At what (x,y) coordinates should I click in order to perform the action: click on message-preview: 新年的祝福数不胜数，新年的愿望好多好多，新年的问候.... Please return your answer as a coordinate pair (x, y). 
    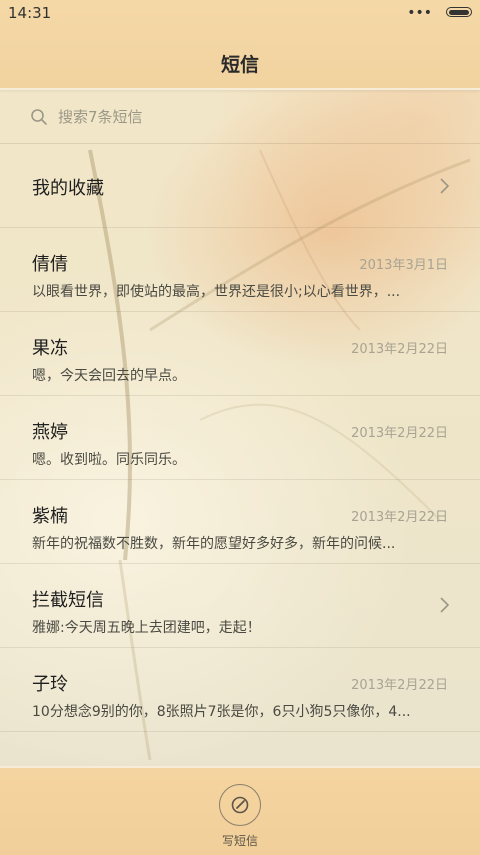
    Looking at the image, I should click on (214, 544).